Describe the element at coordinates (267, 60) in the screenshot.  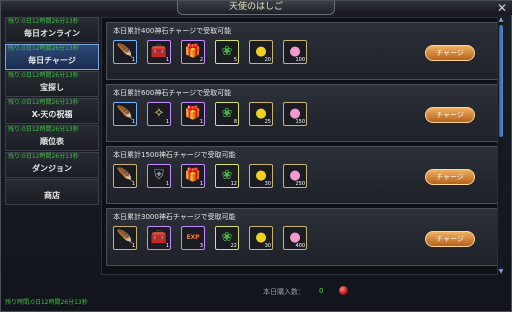
I see `reward-quantity: 20` at that location.